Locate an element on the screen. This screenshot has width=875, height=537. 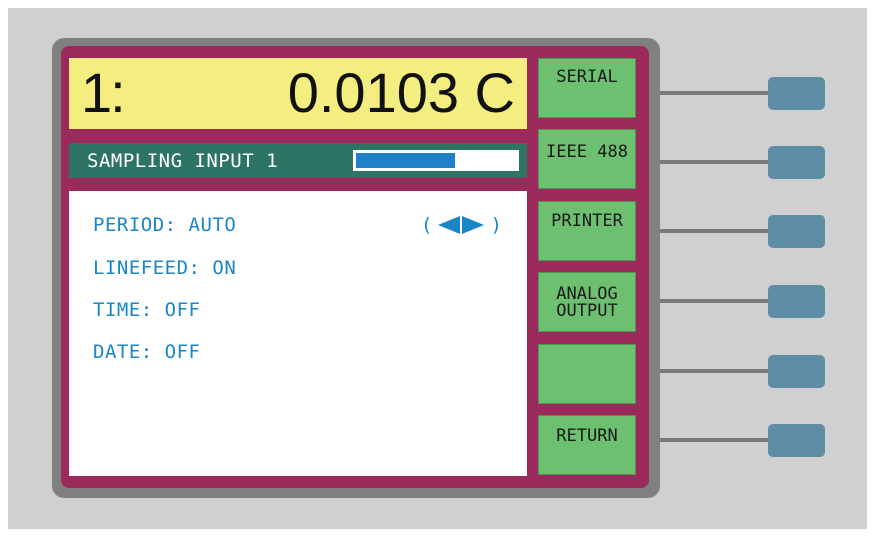
sampling-progress-fill is located at coordinates (405, 160).